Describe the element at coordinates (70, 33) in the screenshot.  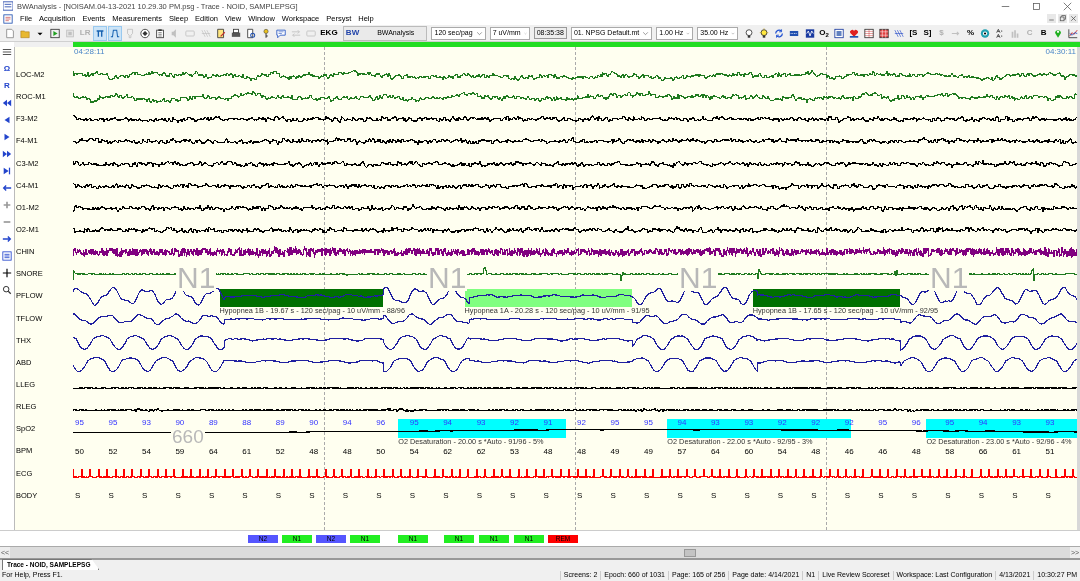
I see `square-icon` at that location.